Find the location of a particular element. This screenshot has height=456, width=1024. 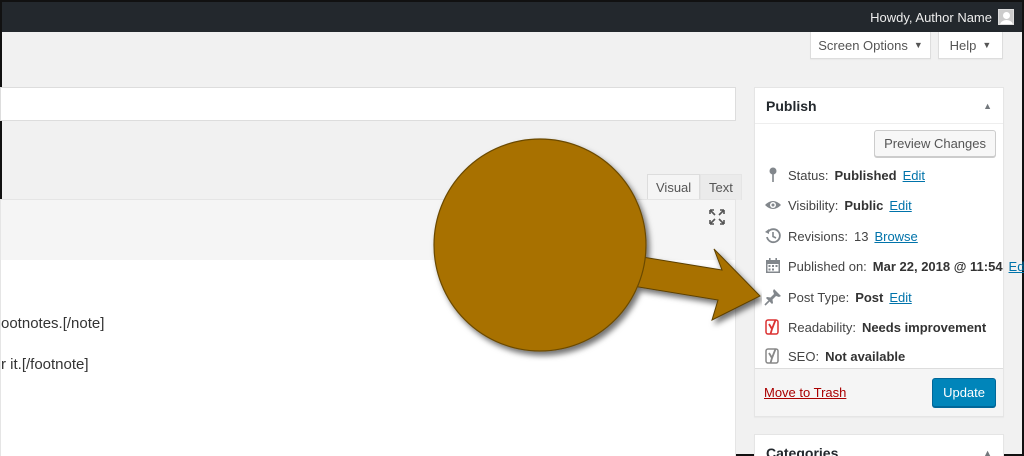

visibility-value: Public is located at coordinates (864, 205).